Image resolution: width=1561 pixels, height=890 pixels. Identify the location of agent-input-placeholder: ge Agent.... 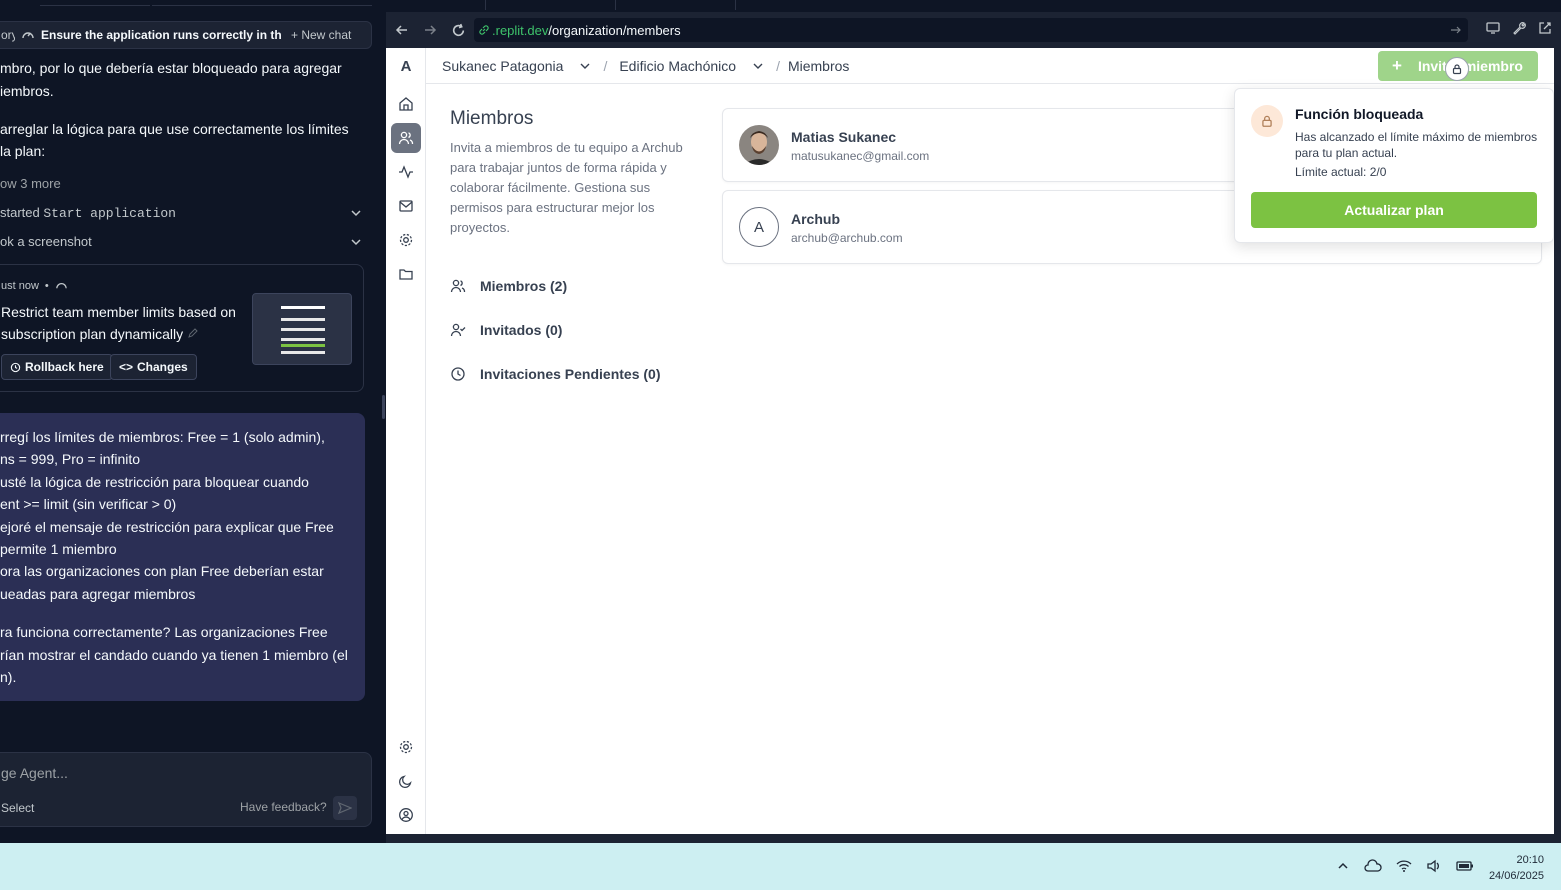
(34, 773).